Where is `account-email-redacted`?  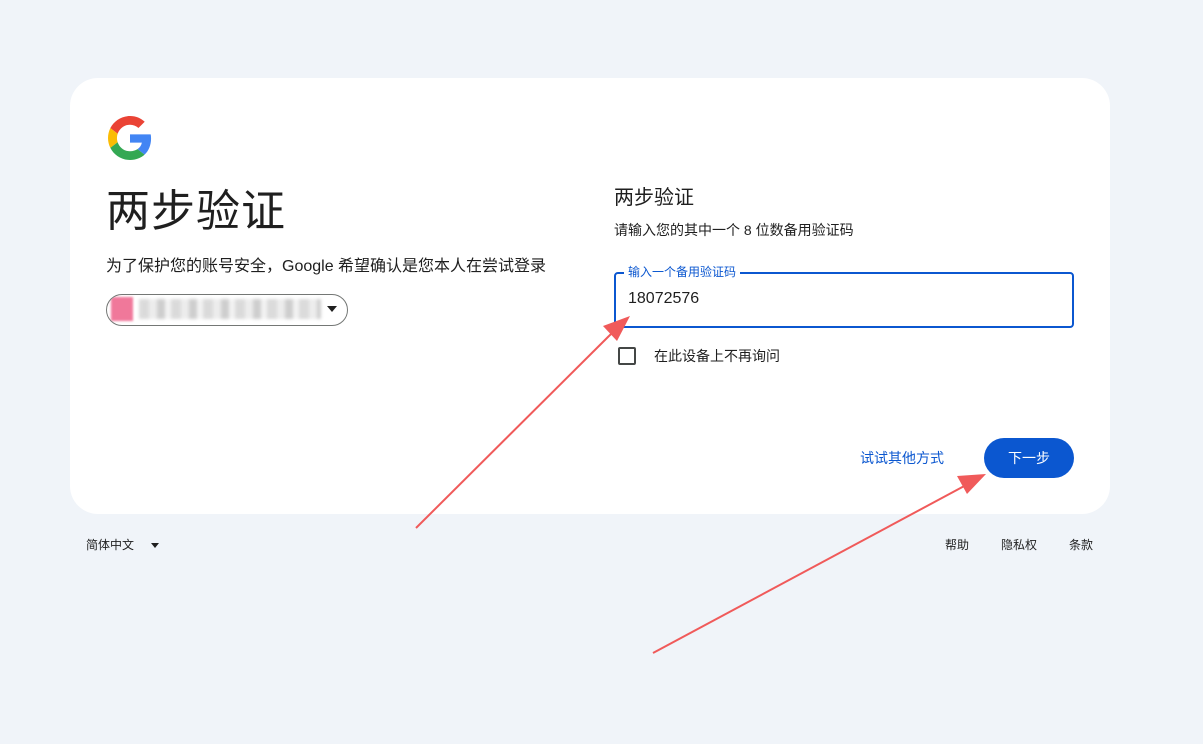
account-email-redacted is located at coordinates (230, 309).